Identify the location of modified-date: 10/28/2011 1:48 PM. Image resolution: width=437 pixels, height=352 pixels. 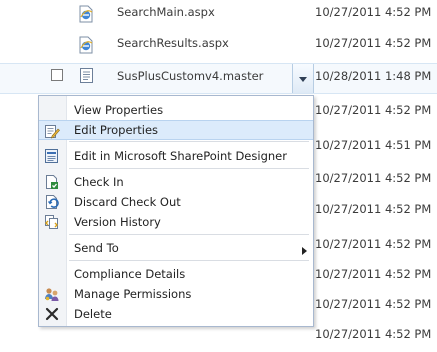
(373, 76).